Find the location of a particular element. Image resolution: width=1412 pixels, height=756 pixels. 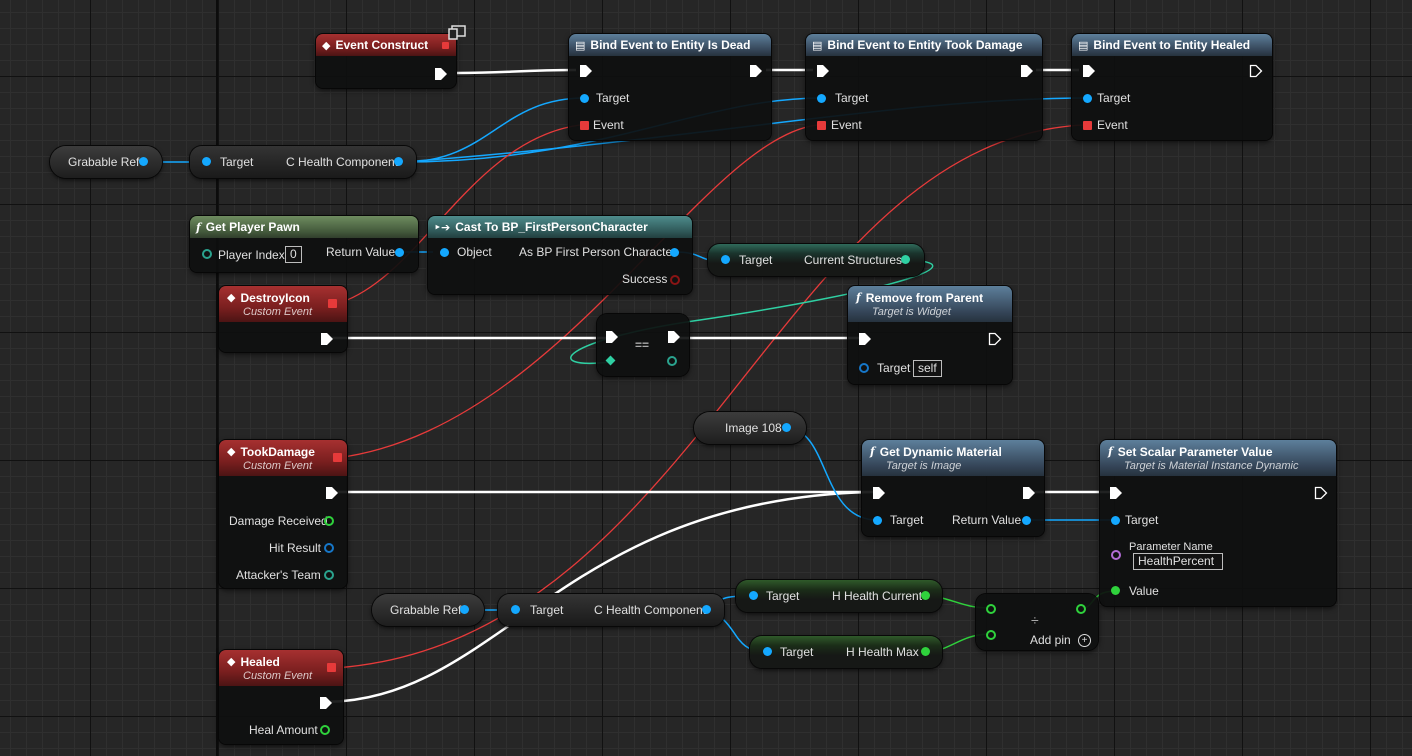

damage-received-label: Damage Received is located at coordinates (278, 521).